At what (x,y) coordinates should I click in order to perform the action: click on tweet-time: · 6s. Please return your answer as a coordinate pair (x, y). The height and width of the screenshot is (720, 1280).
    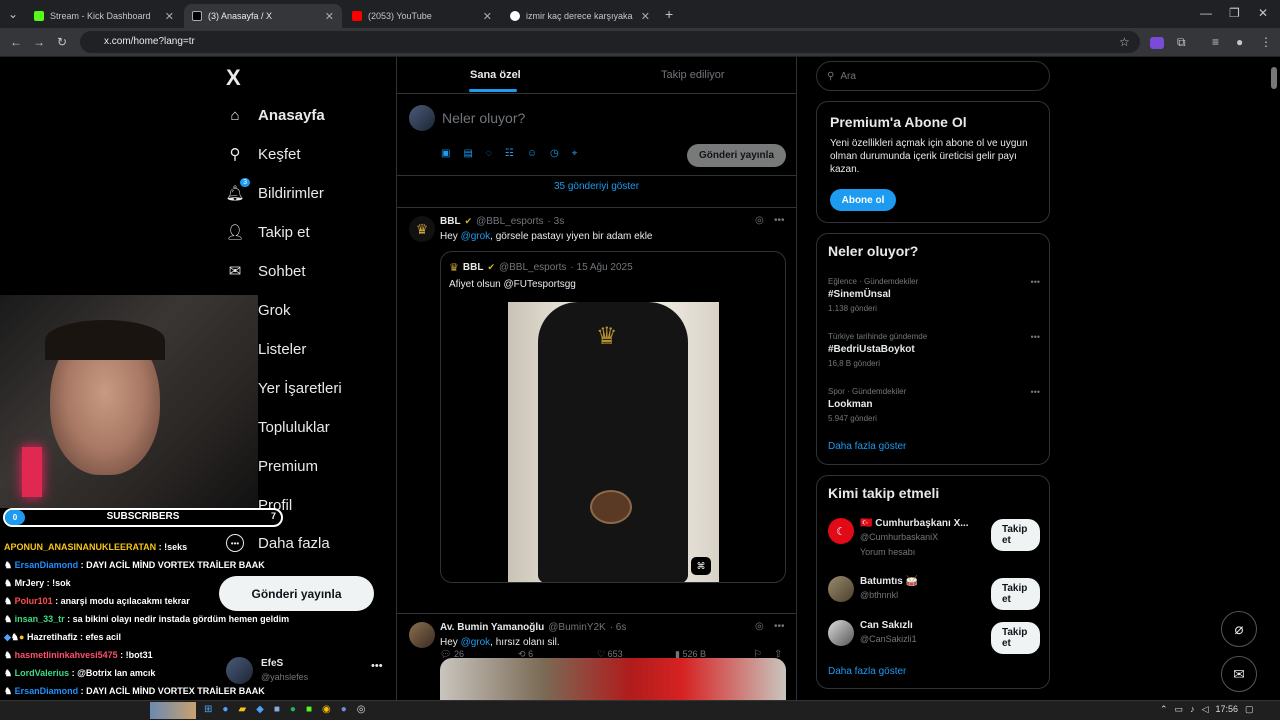
    Looking at the image, I should click on (618, 627).